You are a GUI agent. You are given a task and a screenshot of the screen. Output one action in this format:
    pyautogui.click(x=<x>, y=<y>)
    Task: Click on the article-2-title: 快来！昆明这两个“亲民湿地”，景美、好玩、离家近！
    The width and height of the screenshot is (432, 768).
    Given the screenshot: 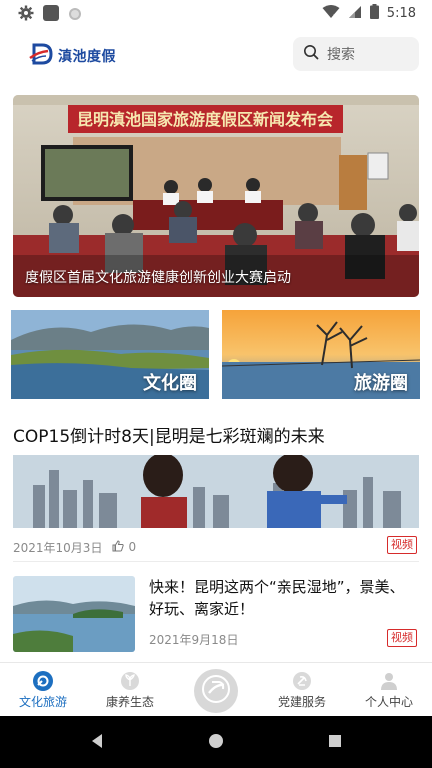 What is the action you would take?
    pyautogui.click(x=283, y=598)
    